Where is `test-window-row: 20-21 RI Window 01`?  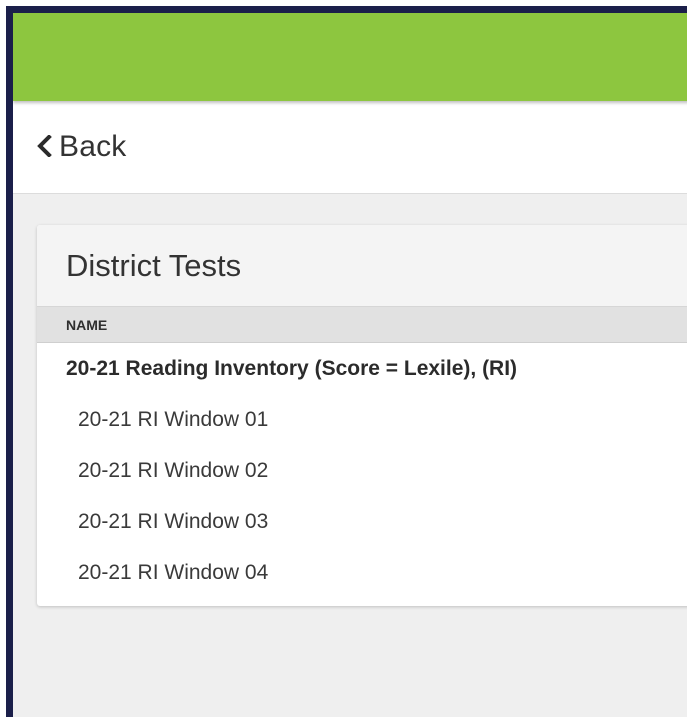 test-window-row: 20-21 RI Window 01 is located at coordinates (362, 419).